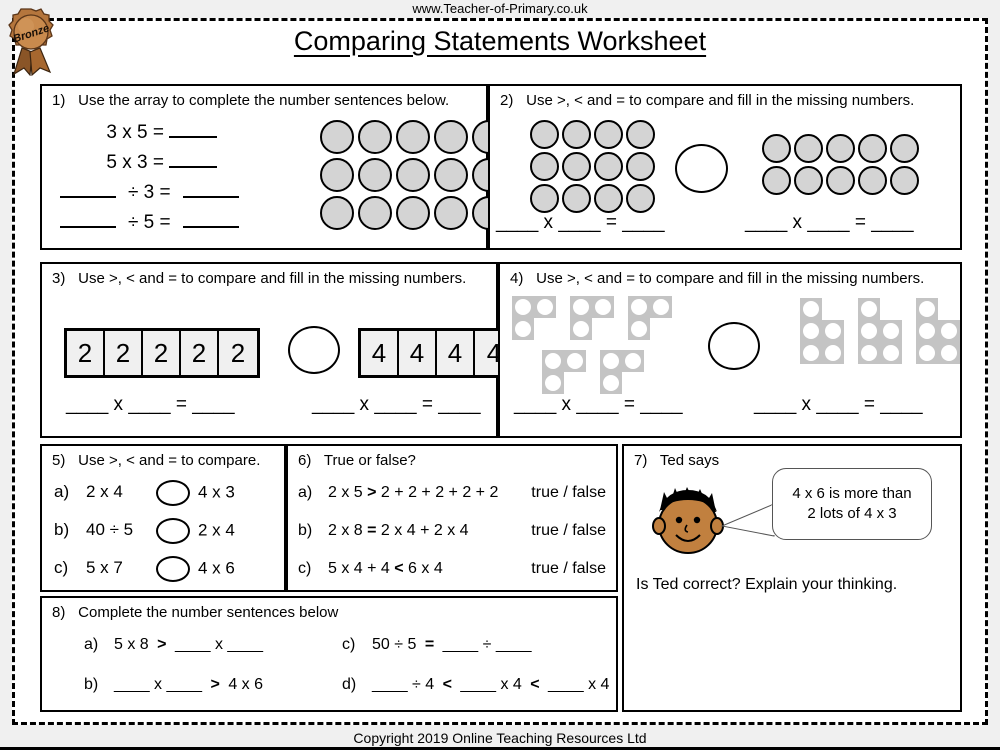 The height and width of the screenshot is (750, 1000). I want to click on q6-lhs: 2 x 5, so click(348, 492).